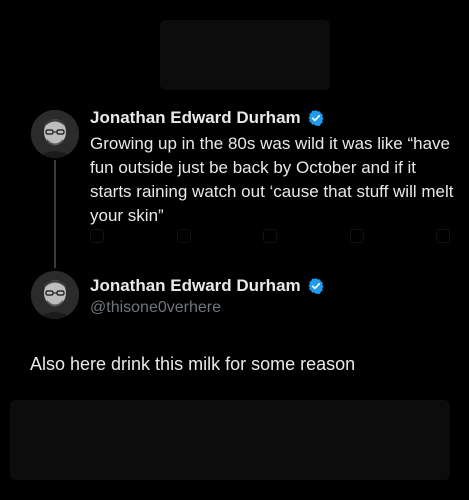  Describe the element at coordinates (183, 236) in the screenshot. I see `retweet-icon` at that location.